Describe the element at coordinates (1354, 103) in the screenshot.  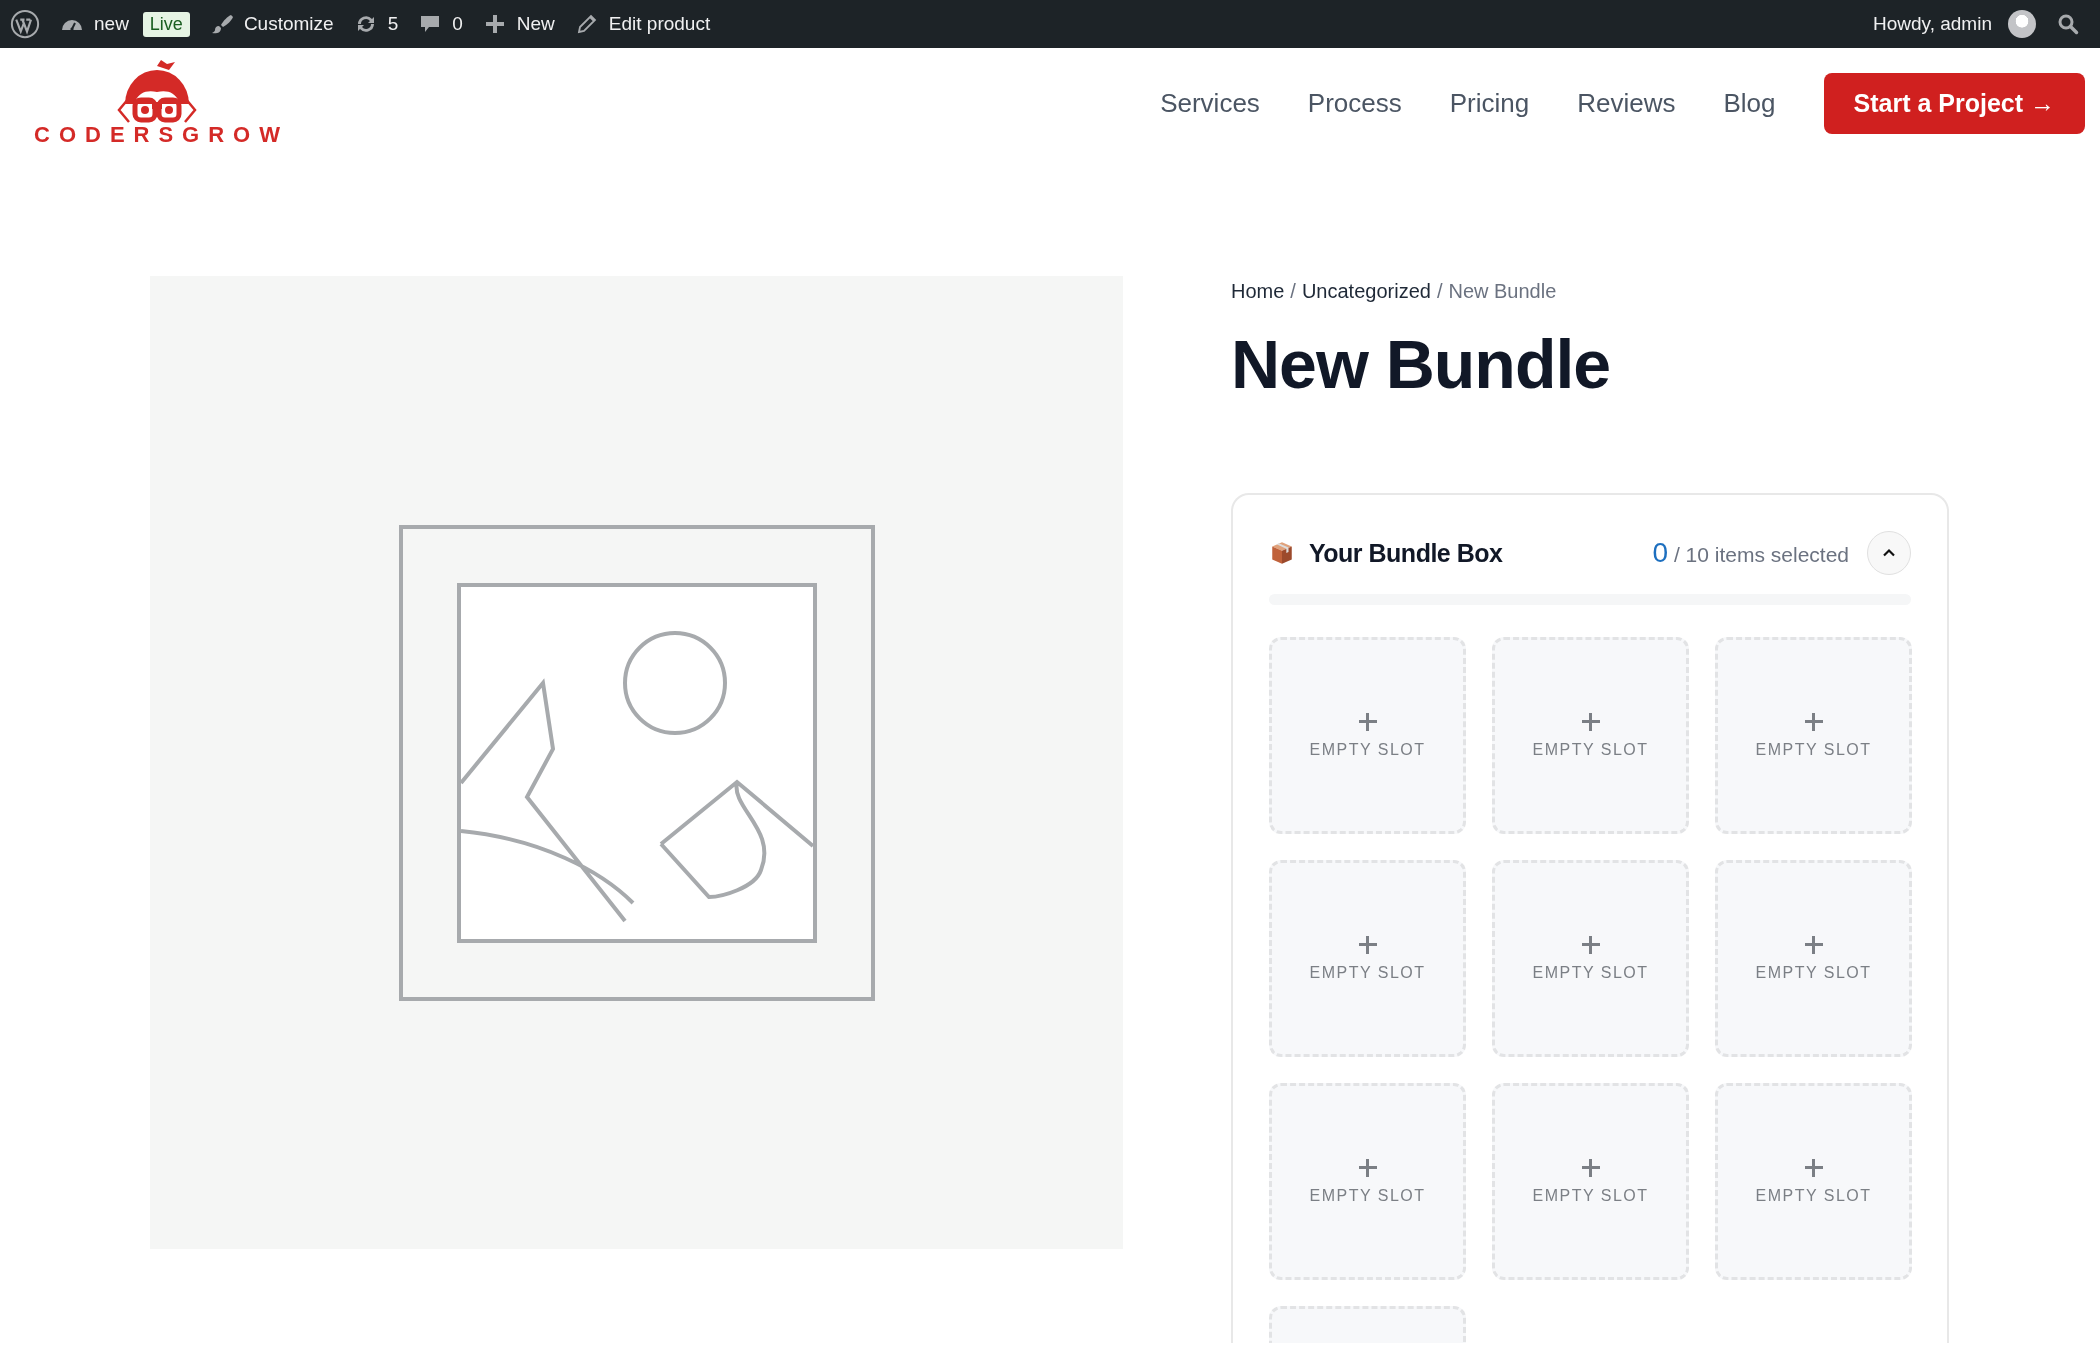
I see `nav-link: Process` at that location.